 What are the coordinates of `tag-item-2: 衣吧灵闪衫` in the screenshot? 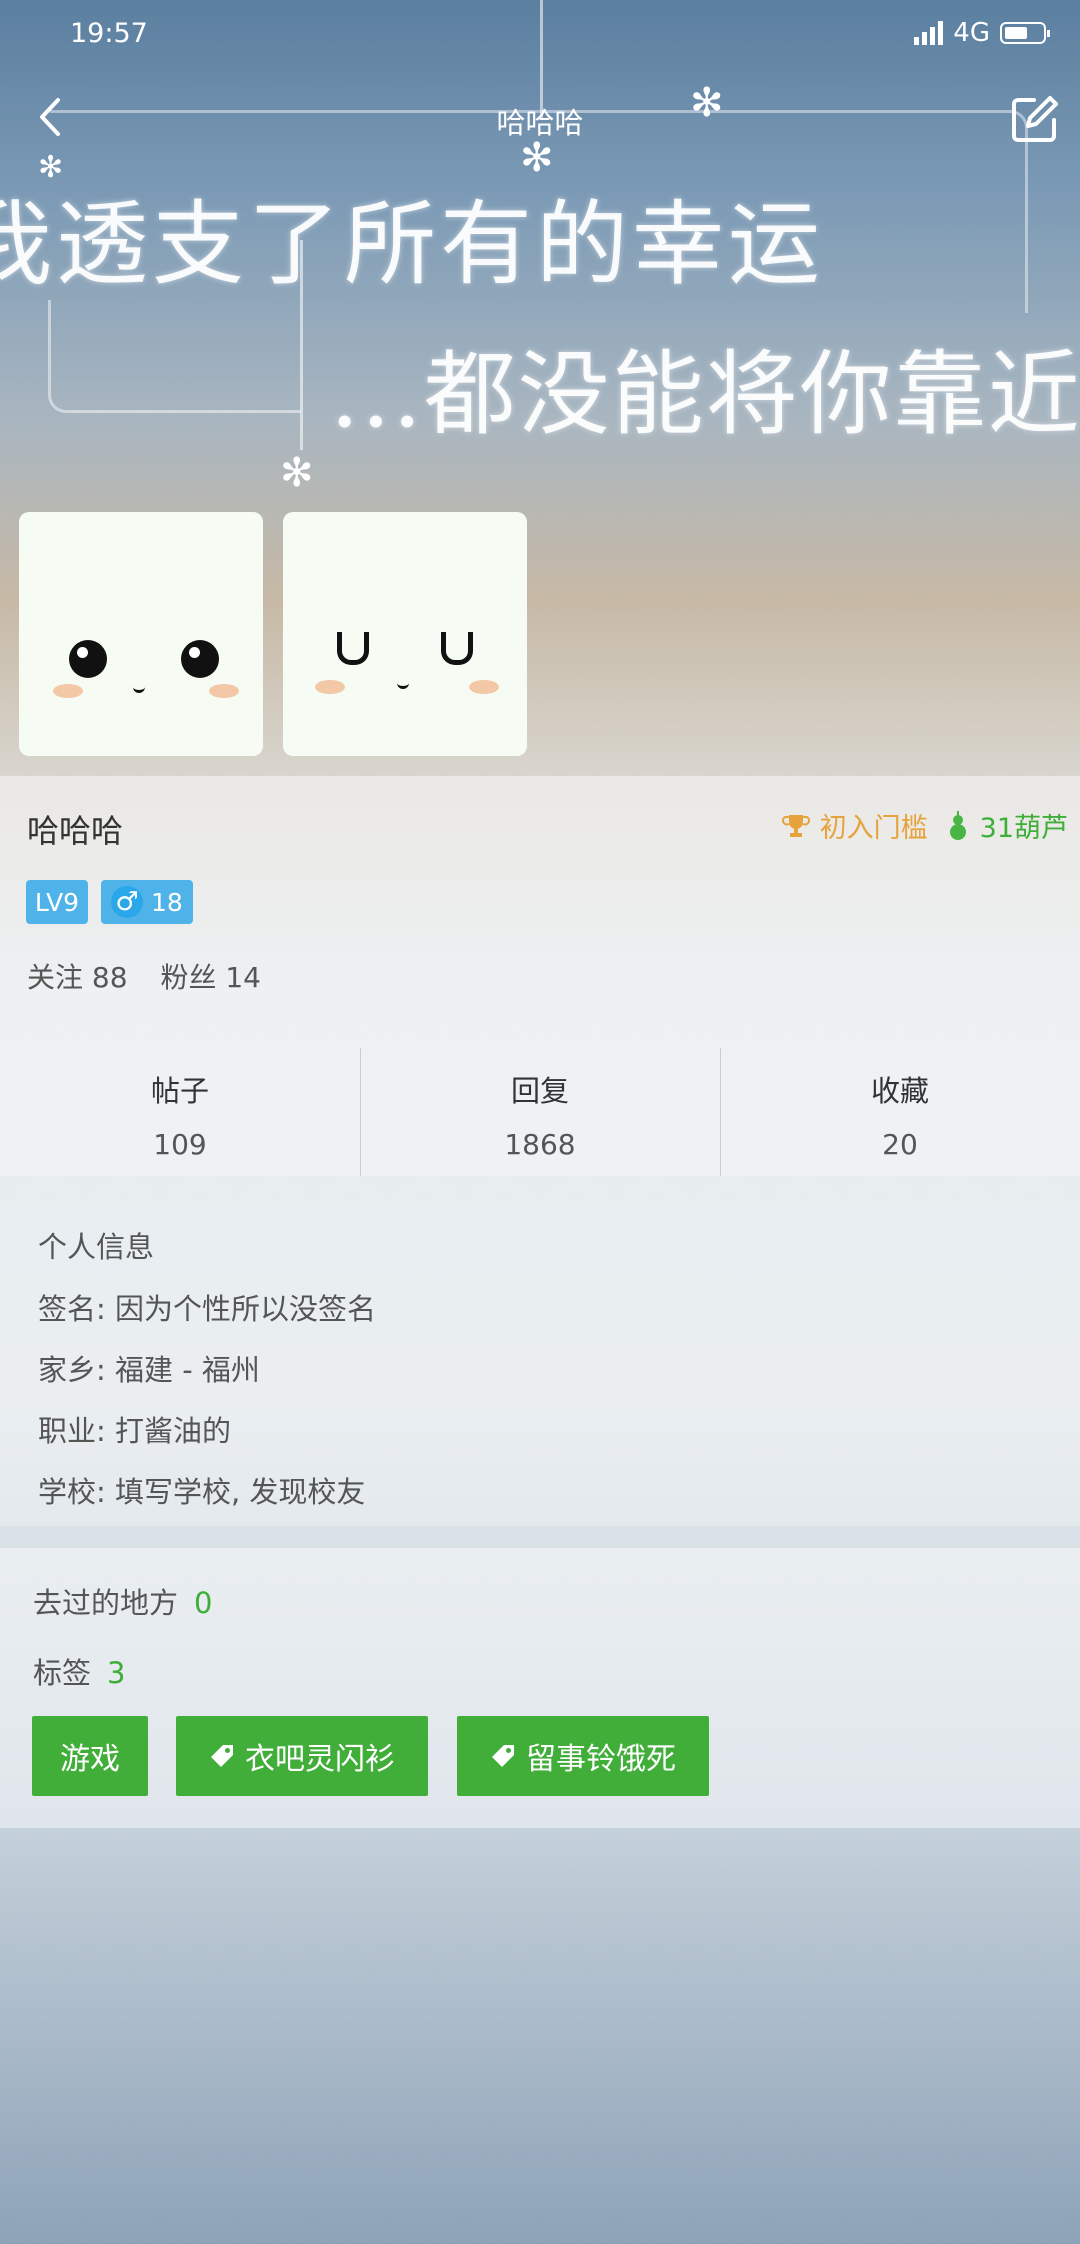 It's located at (302, 1756).